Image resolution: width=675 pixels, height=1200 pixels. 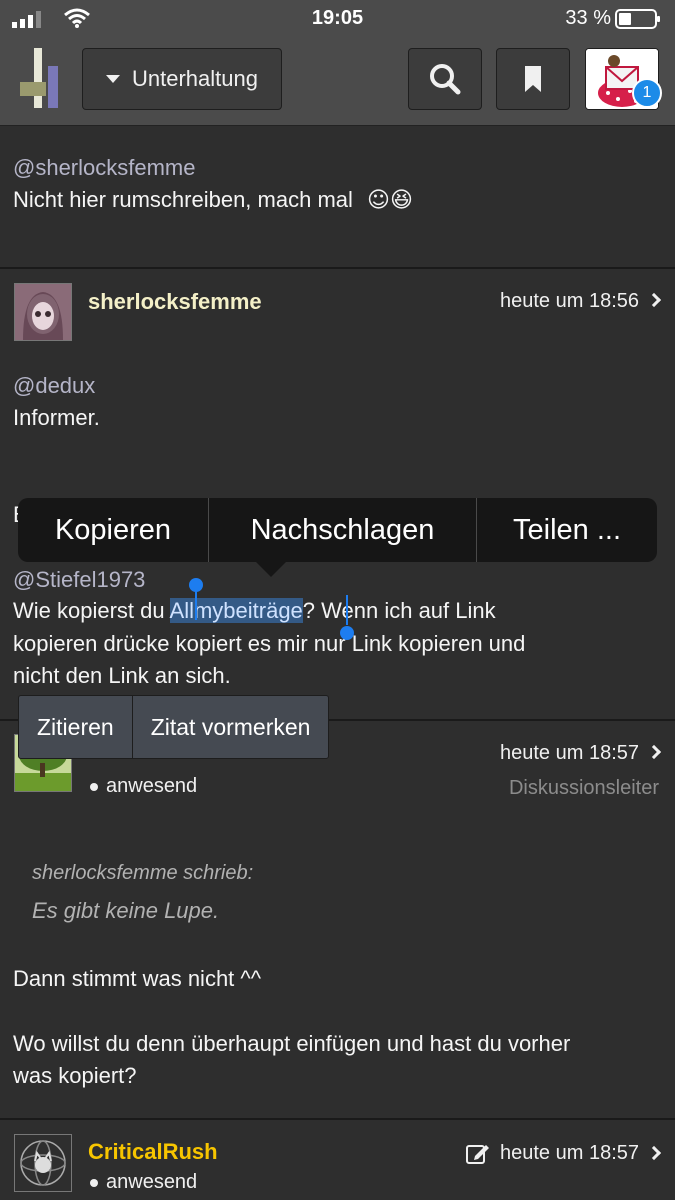 What do you see at coordinates (390, 200) in the screenshot?
I see `emoji: ☺︎😆` at bounding box center [390, 200].